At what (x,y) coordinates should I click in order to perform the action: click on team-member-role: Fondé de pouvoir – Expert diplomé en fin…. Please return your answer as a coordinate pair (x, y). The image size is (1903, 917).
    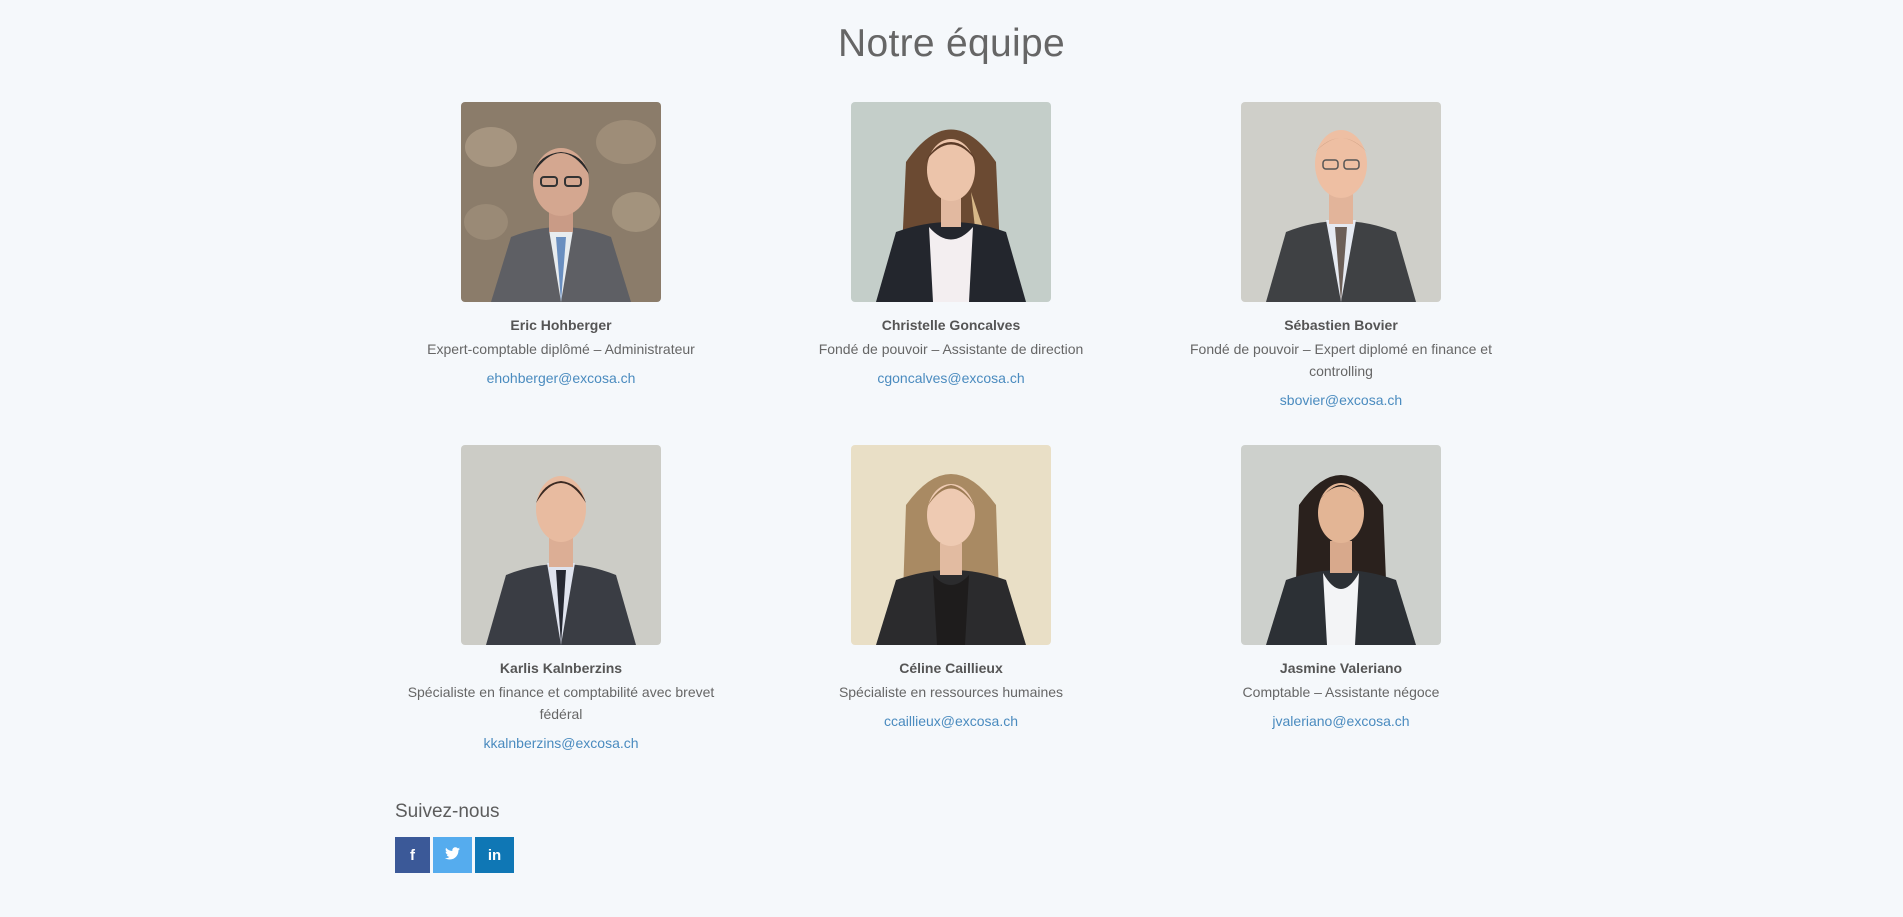
    Looking at the image, I should click on (1341, 360).